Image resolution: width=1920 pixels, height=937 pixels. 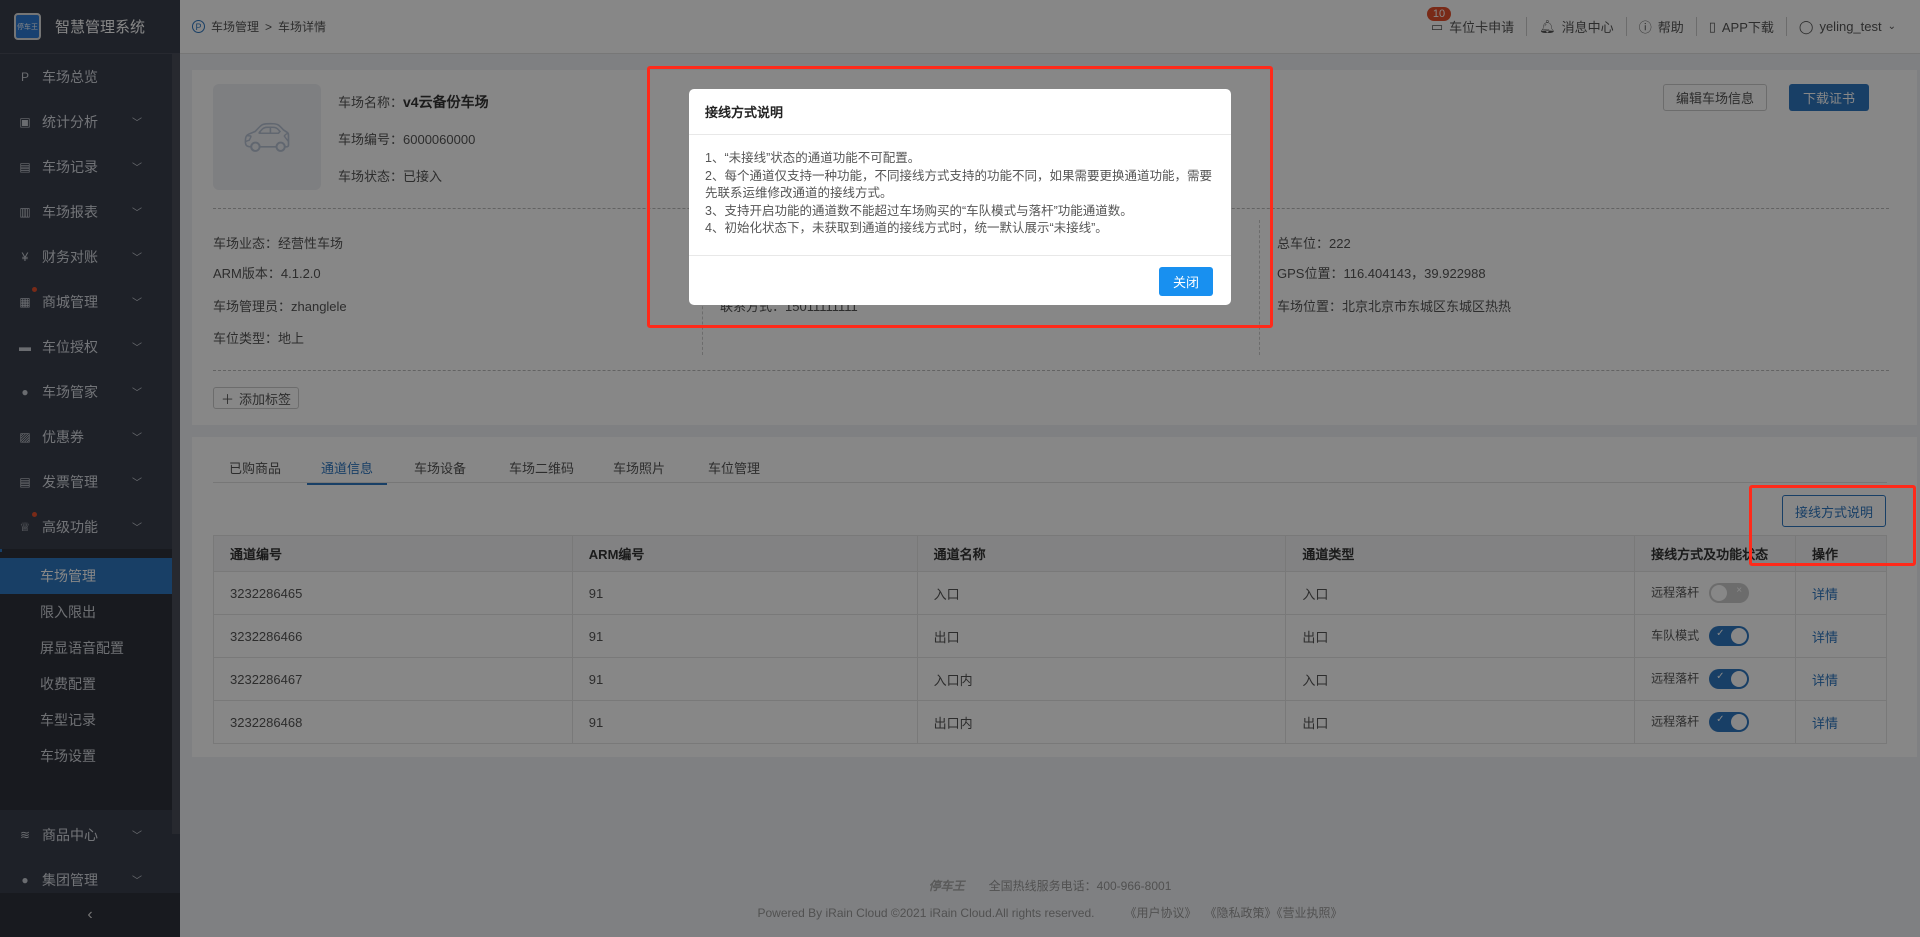 I want to click on highlight-box-dialog, so click(x=960, y=197).